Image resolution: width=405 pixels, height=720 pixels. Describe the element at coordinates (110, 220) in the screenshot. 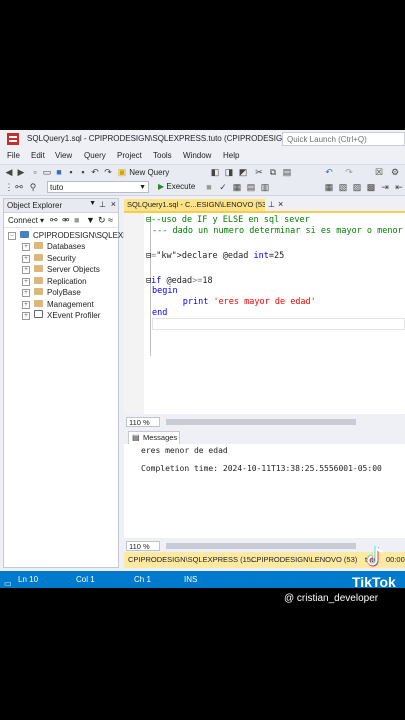

I see `activity-icon: ≈` at that location.